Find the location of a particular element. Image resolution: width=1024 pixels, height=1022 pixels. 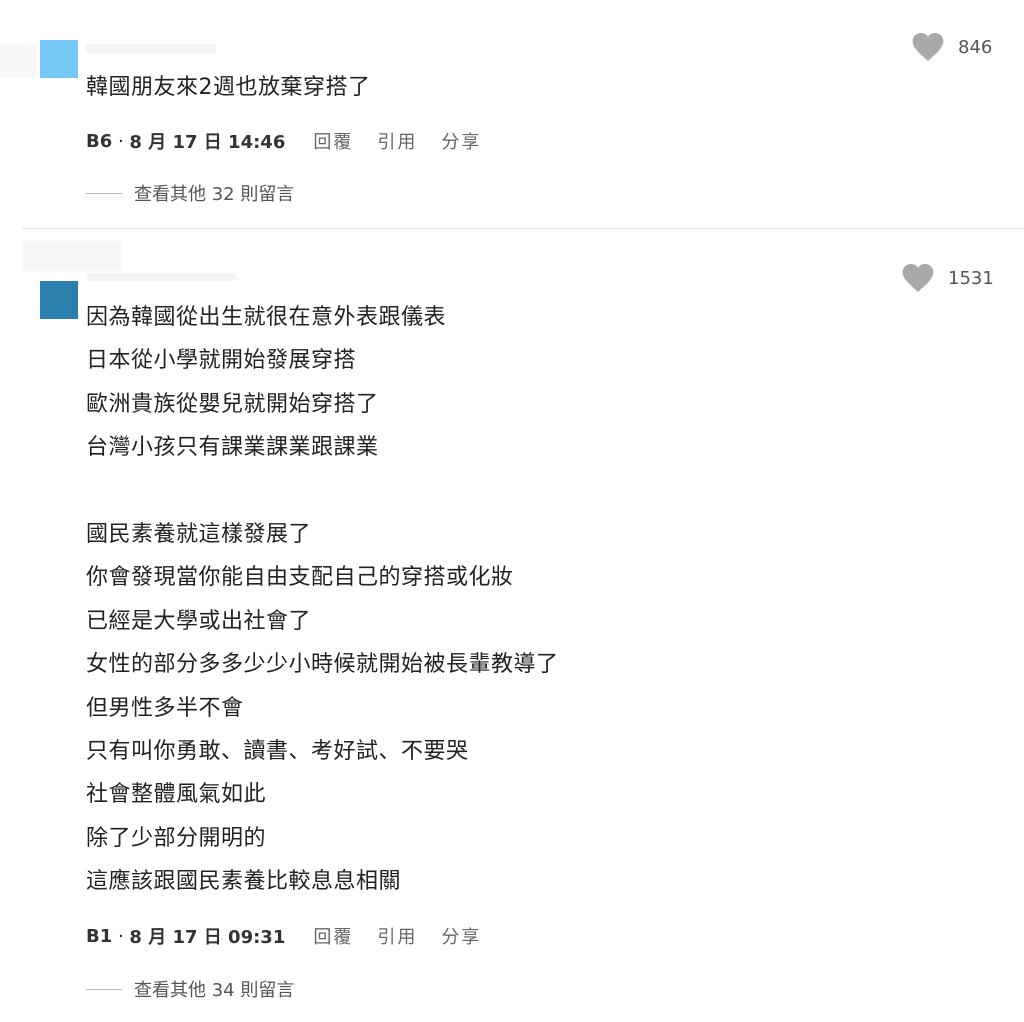

comment-line: 歐洲貴族從嬰兒就開始穿搭了 is located at coordinates (232, 404).